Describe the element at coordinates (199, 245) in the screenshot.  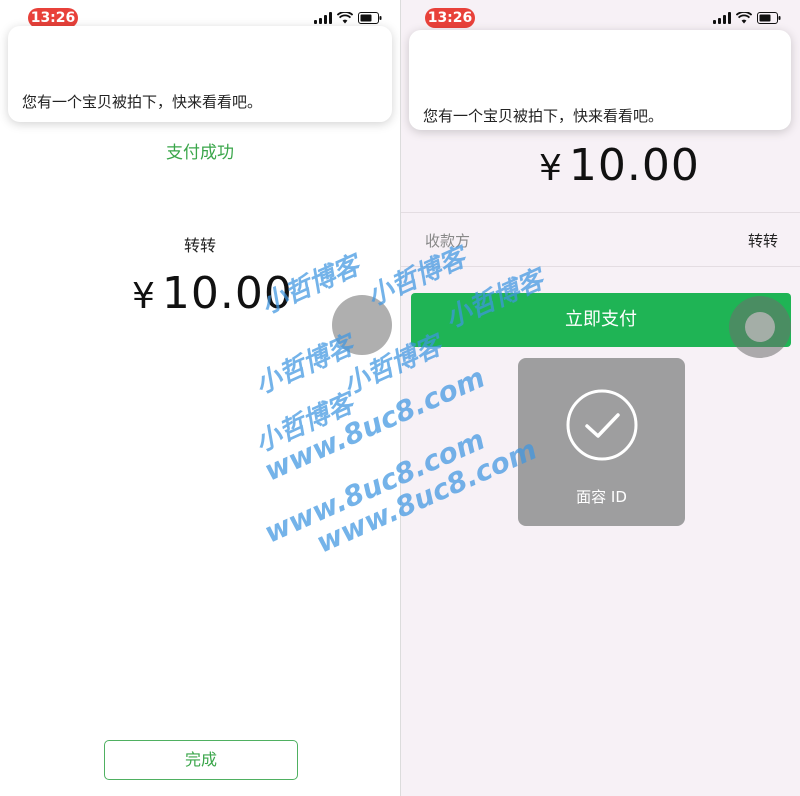
I see `payee-name: 转转` at that location.